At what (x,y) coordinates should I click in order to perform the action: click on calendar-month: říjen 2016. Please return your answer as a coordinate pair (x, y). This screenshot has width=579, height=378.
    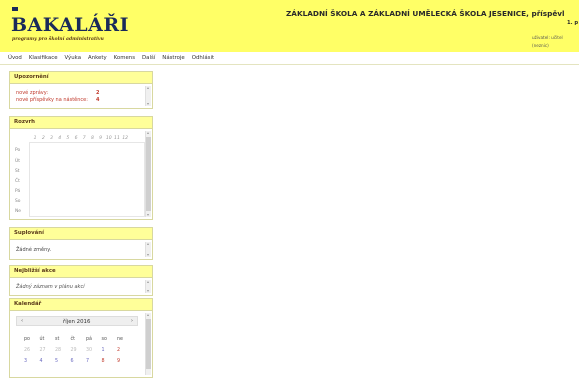
    Looking at the image, I should click on (77, 321).